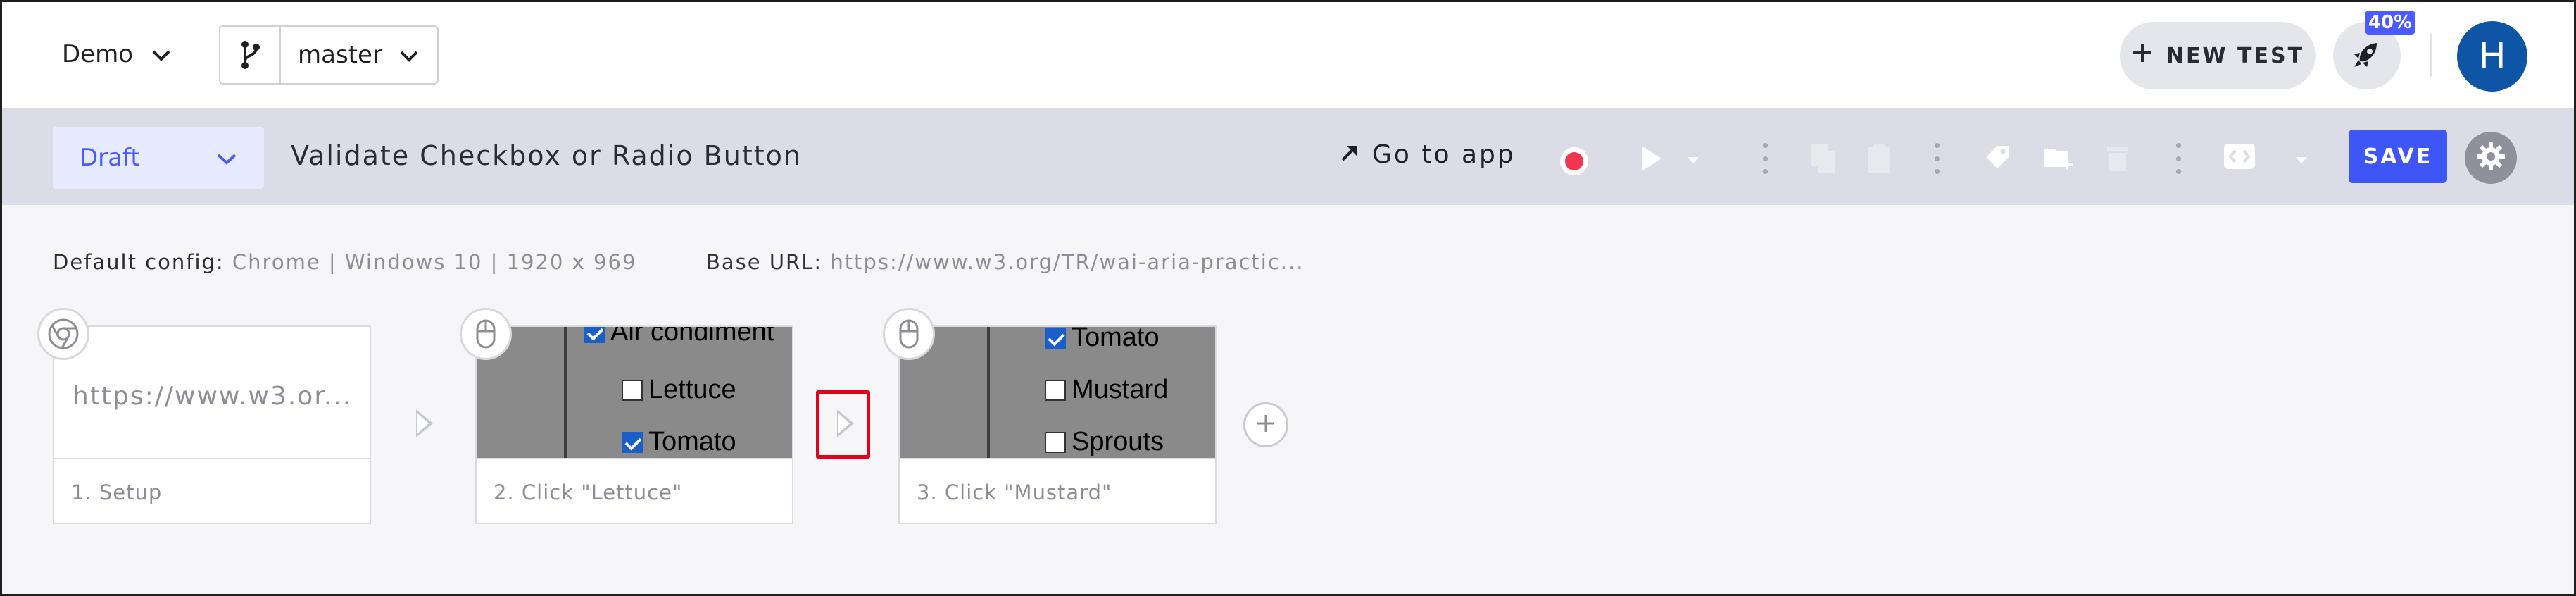 The image size is (2576, 596). I want to click on step-caption: 3. Click "Mustard", so click(1057, 491).